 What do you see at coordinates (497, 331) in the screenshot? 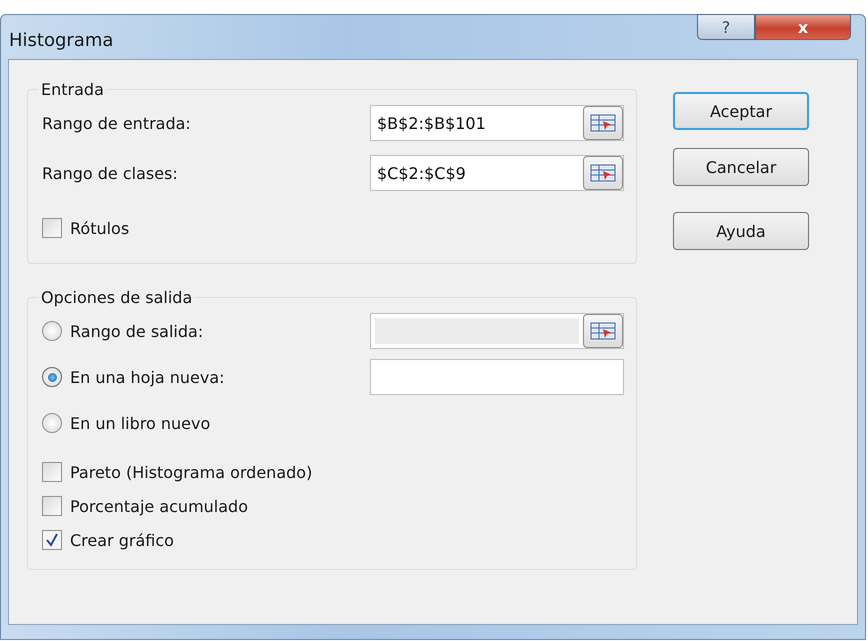
I see `range-field` at bounding box center [497, 331].